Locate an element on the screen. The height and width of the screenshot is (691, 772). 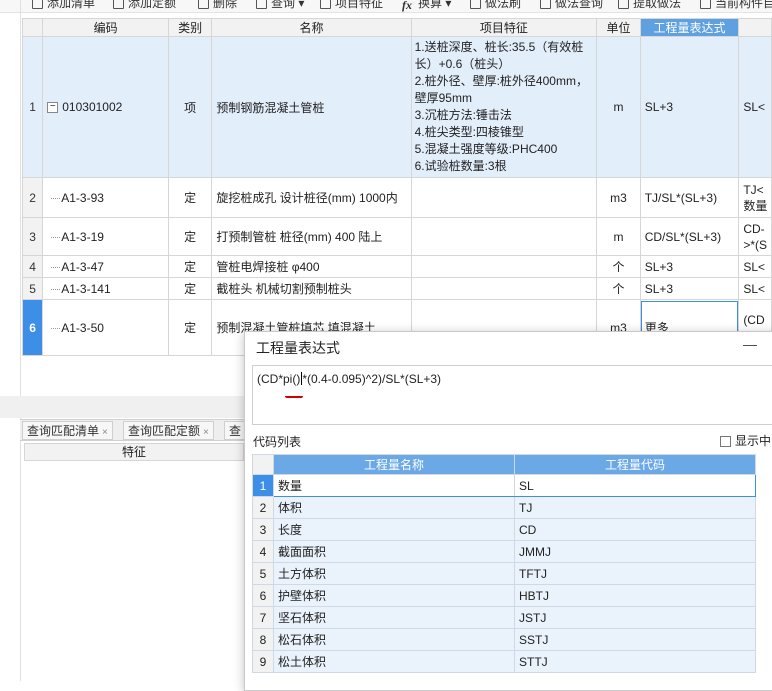
code-cell: A1-3-47 is located at coordinates (105, 266).